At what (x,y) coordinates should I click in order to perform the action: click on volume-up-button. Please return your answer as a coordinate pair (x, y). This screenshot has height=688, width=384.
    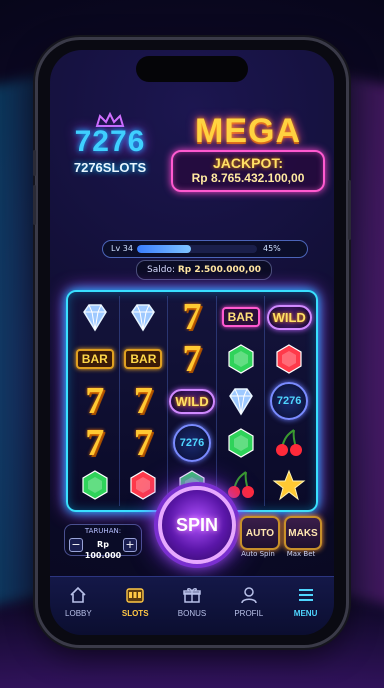
    Looking at the image, I should click on (34, 163).